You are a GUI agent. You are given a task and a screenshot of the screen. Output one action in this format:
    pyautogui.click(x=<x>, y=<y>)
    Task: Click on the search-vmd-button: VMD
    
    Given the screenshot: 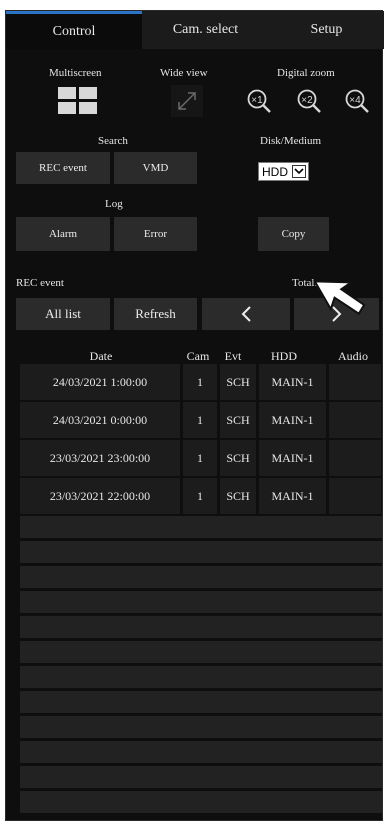 What is the action you would take?
    pyautogui.click(x=155, y=168)
    